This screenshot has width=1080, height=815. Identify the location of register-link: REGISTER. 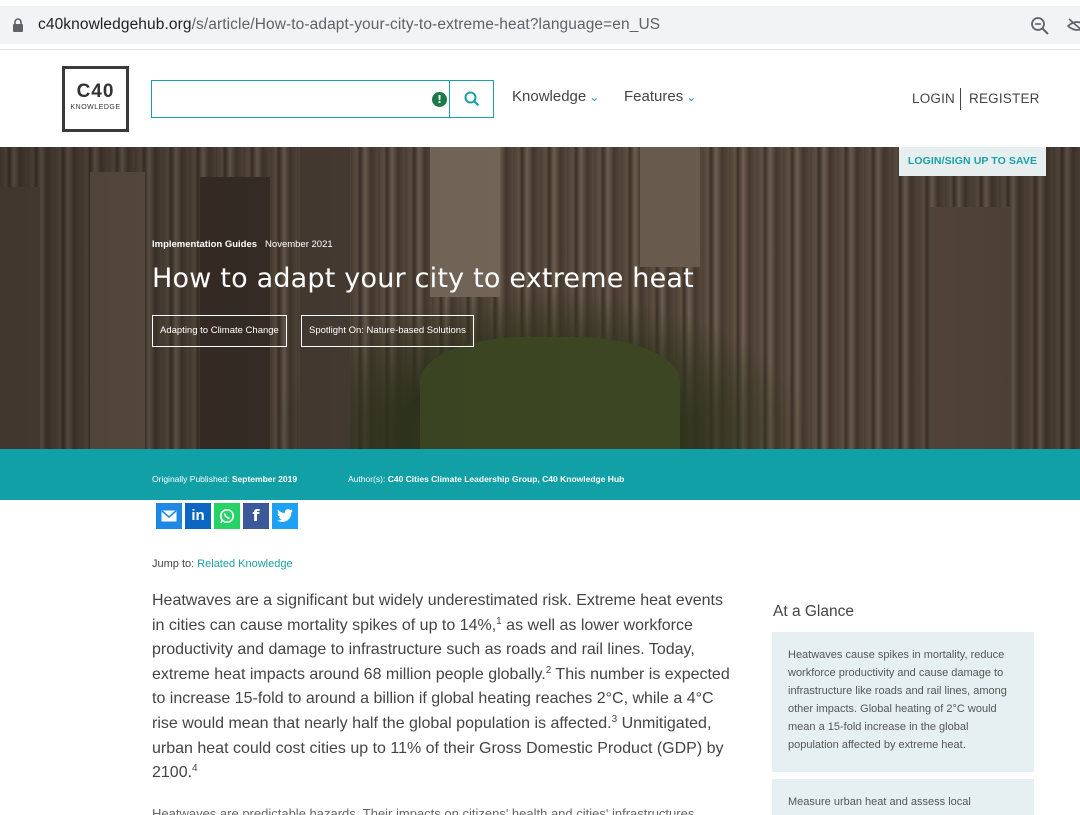
(1004, 98).